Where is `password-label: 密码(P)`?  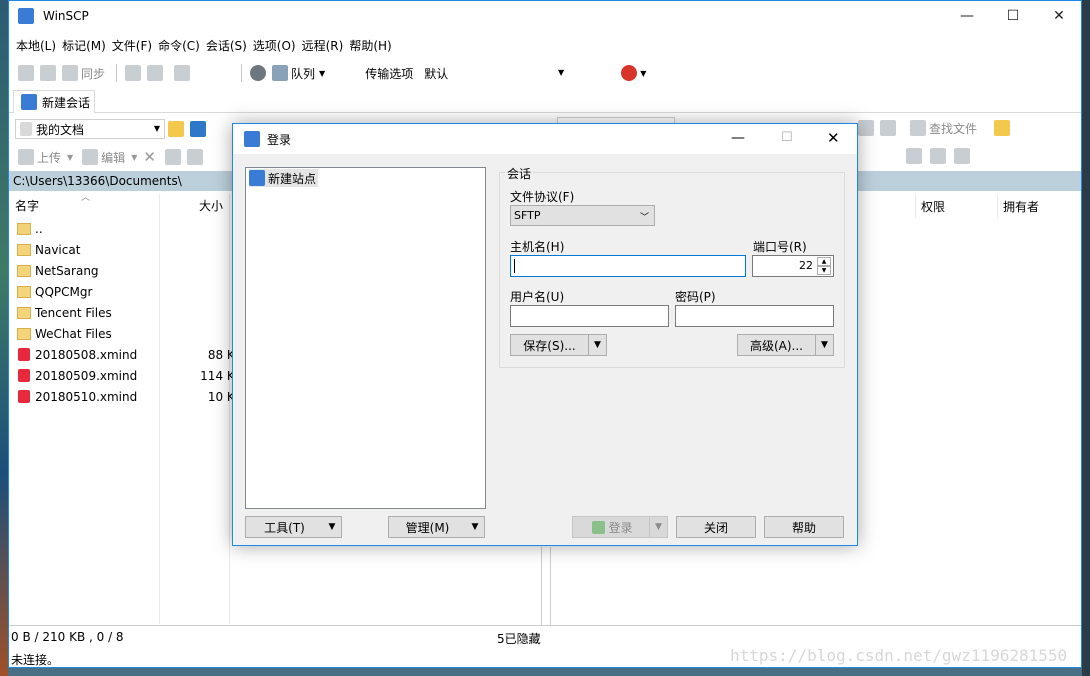
password-label: 密码(P) is located at coordinates (695, 297).